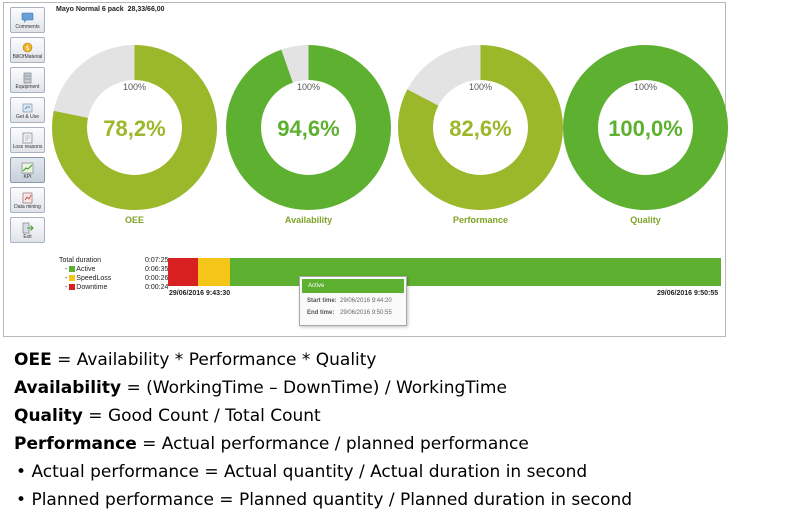  I want to click on oee-donut-chart: 100% 78,2%, so click(134, 127).